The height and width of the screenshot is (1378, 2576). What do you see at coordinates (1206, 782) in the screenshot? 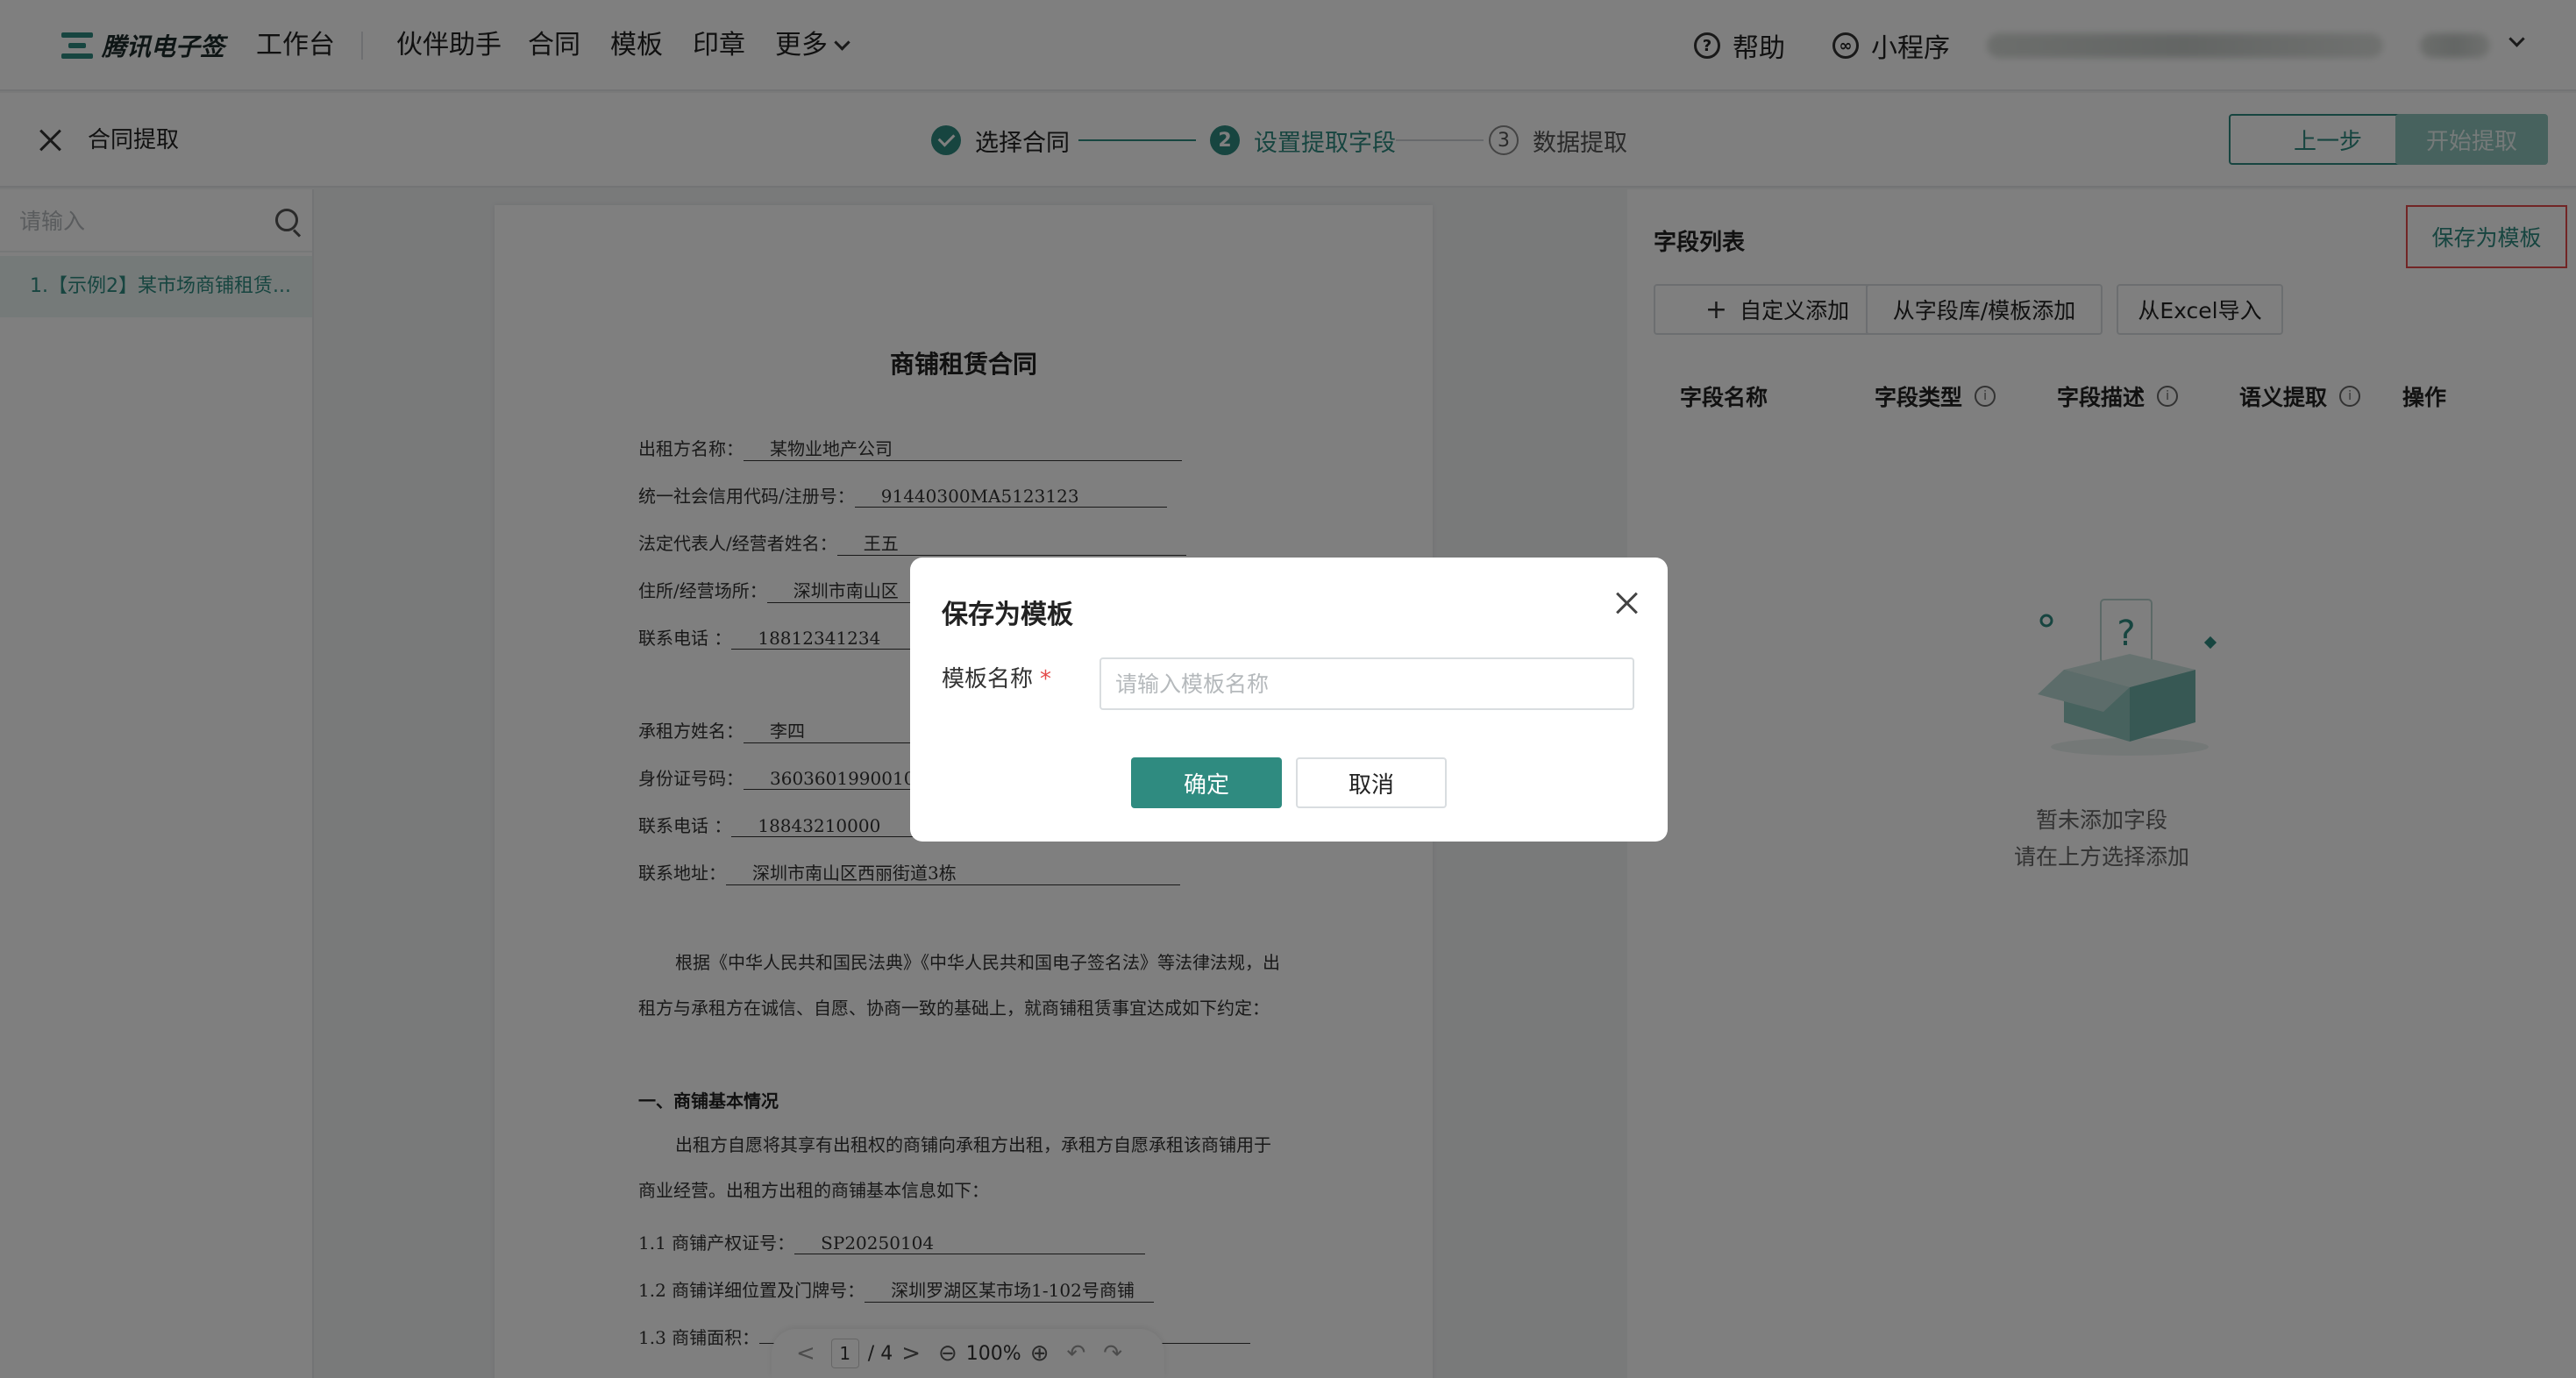
I see `confirm-button: 确定` at bounding box center [1206, 782].